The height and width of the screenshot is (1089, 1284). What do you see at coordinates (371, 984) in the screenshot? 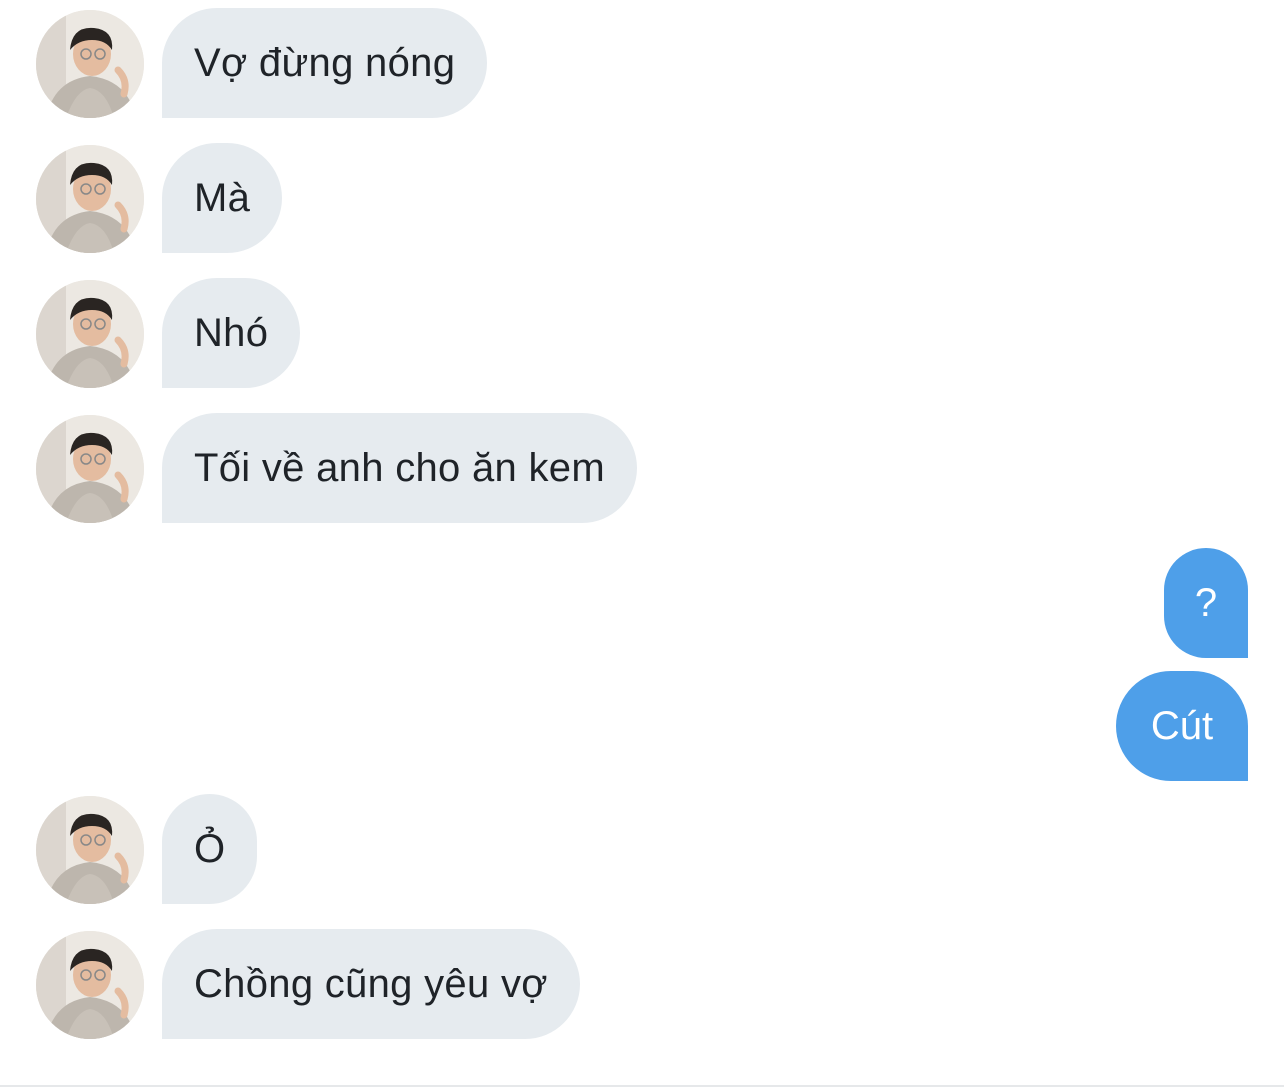
I see `incoming-message-bubble: Chồng cũng yêu vợ` at bounding box center [371, 984].